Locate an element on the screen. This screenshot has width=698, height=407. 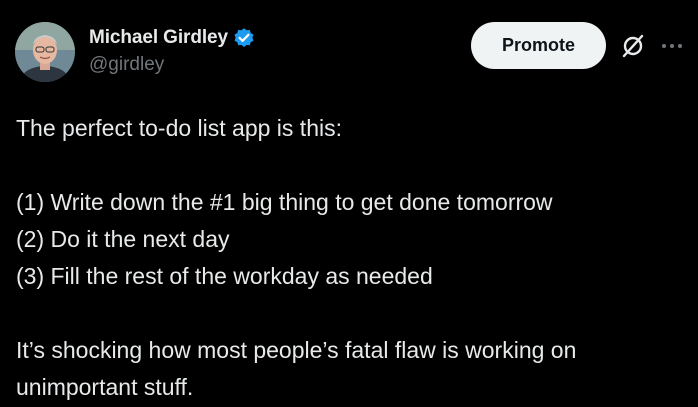
avatar-image is located at coordinates (45, 52).